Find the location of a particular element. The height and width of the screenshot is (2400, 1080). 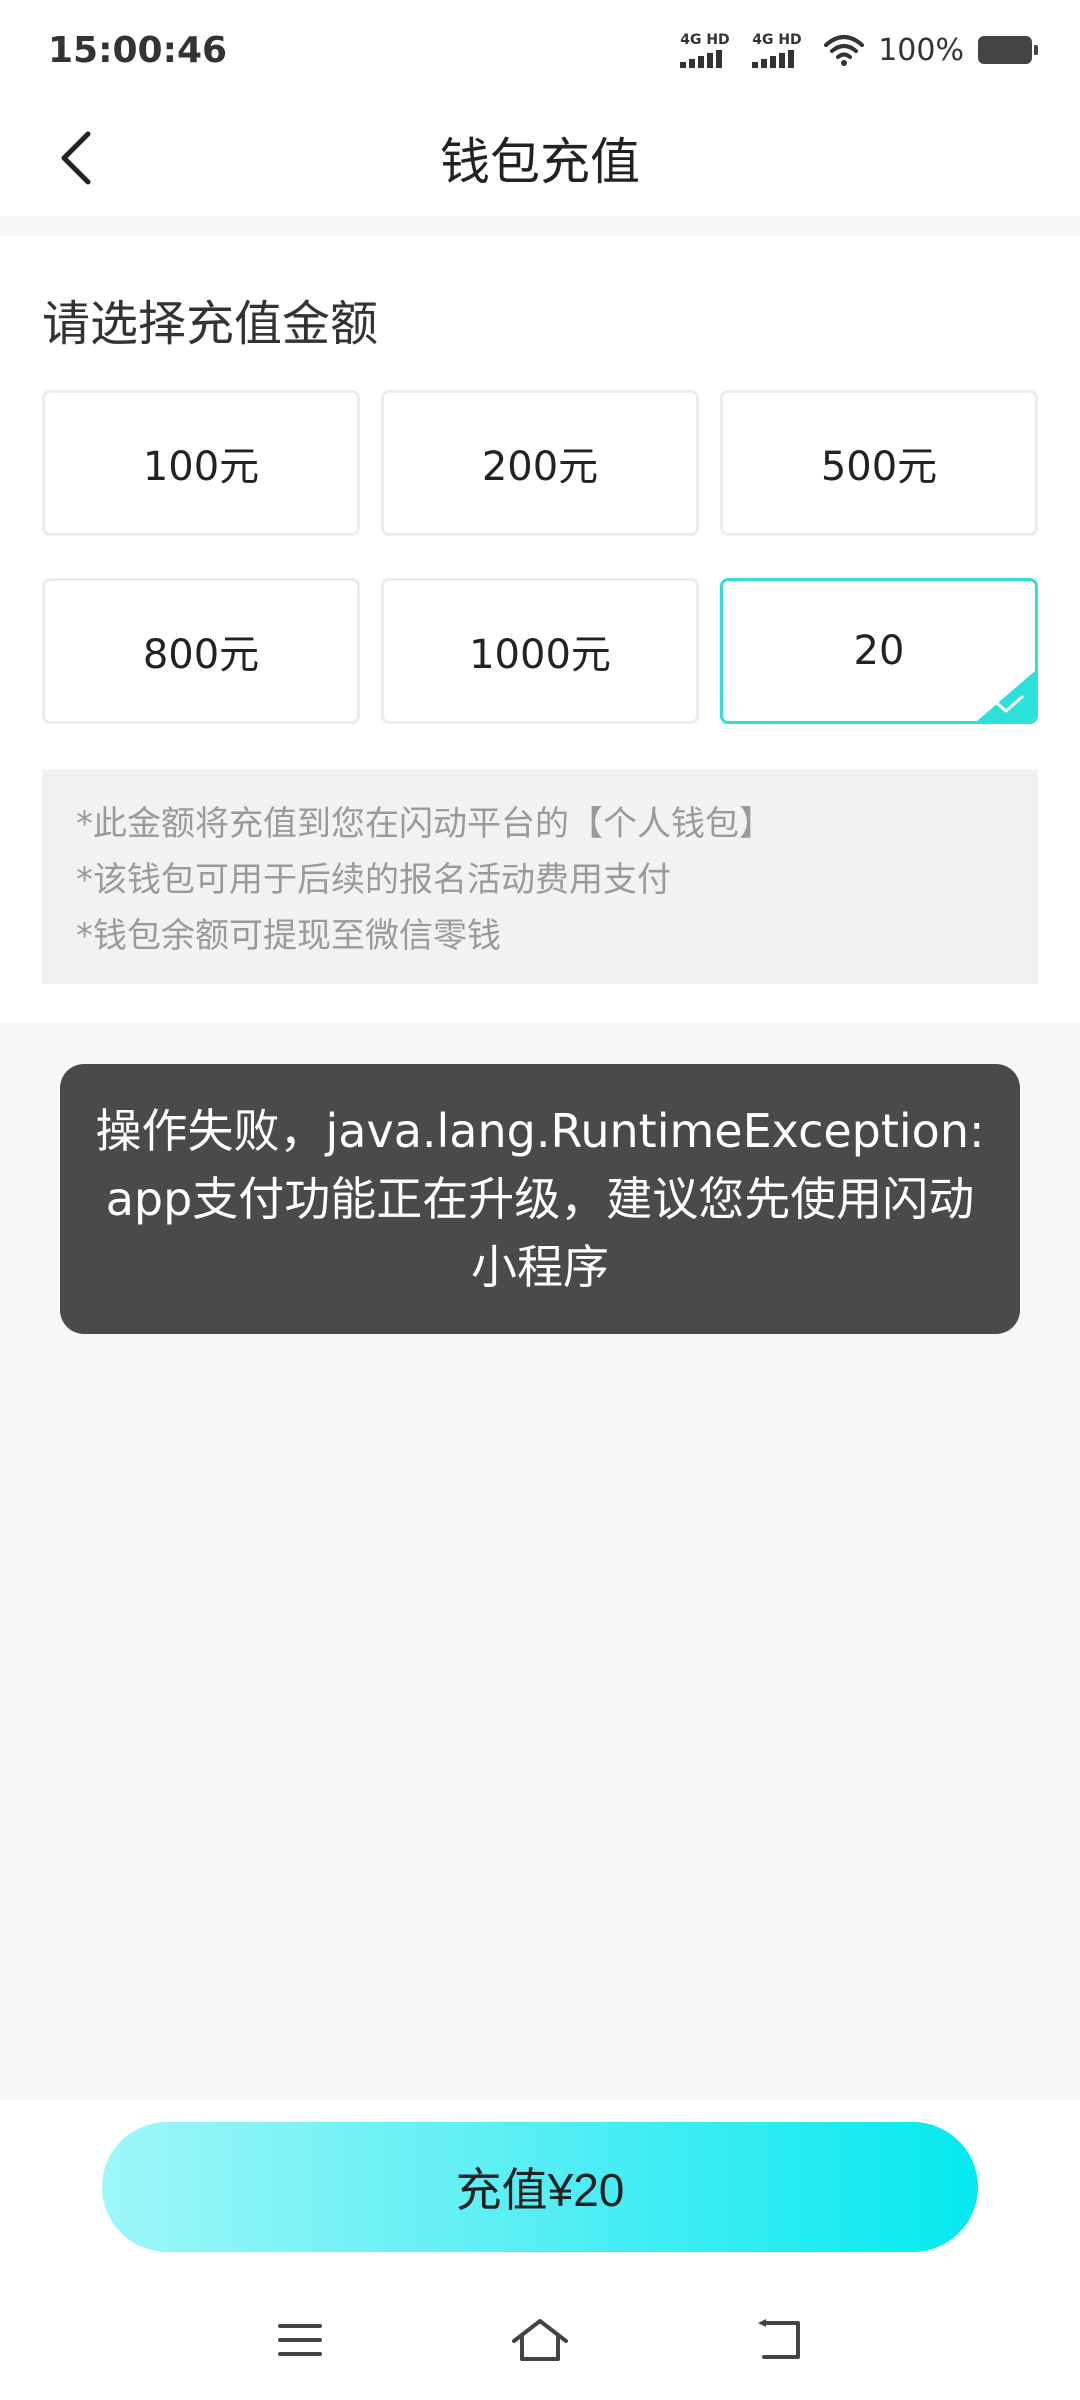

amount-option-custom: 20 is located at coordinates (879, 651).